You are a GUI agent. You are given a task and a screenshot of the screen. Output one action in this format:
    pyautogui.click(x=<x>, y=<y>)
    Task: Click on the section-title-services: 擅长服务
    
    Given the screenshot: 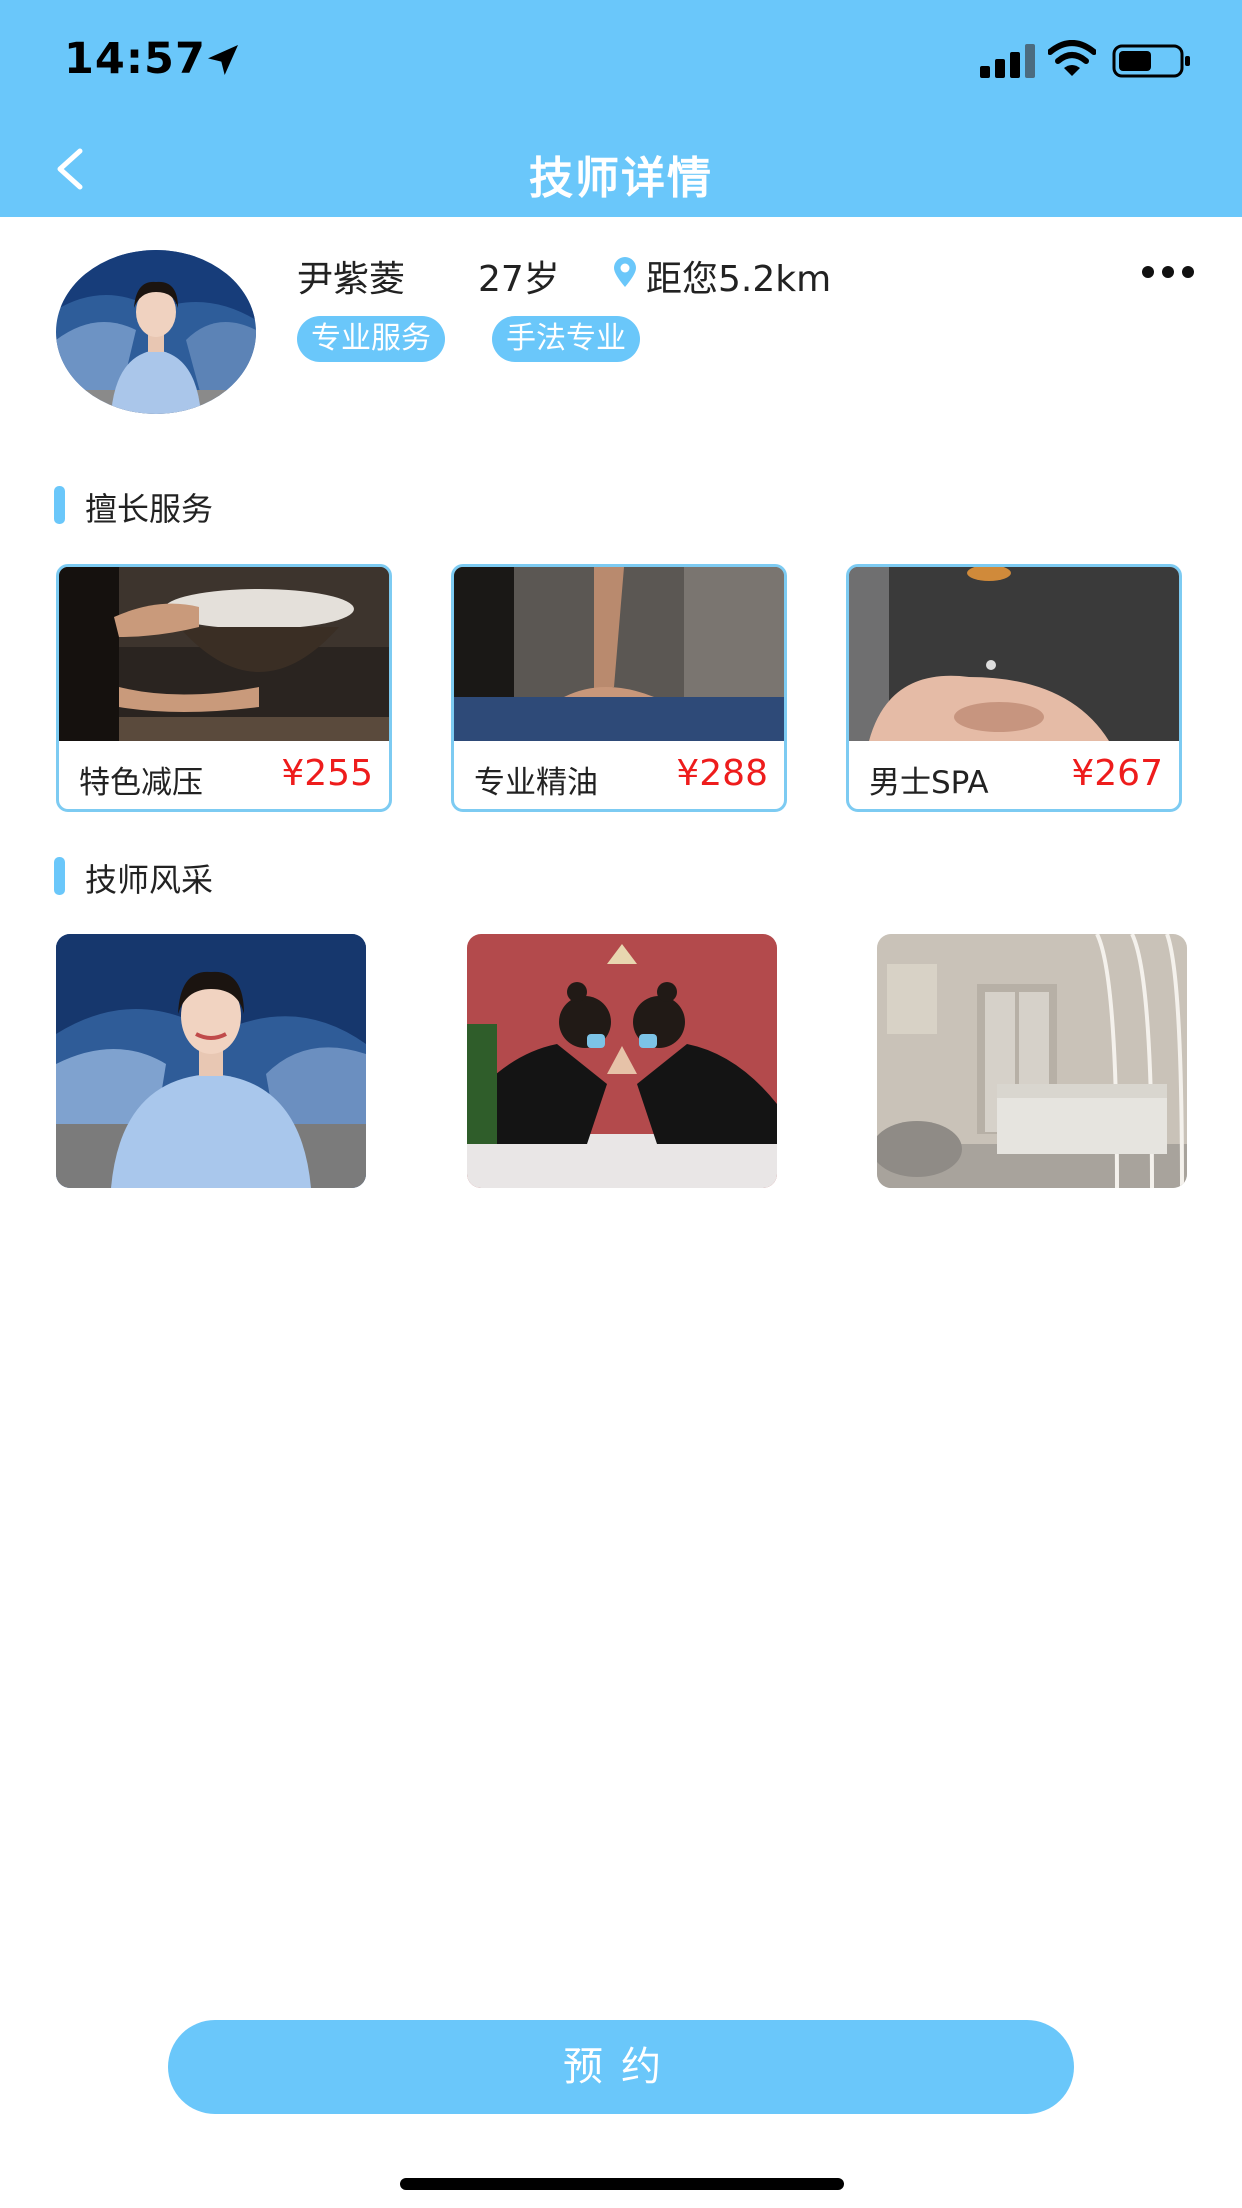 What is the action you would take?
    pyautogui.click(x=149, y=509)
    